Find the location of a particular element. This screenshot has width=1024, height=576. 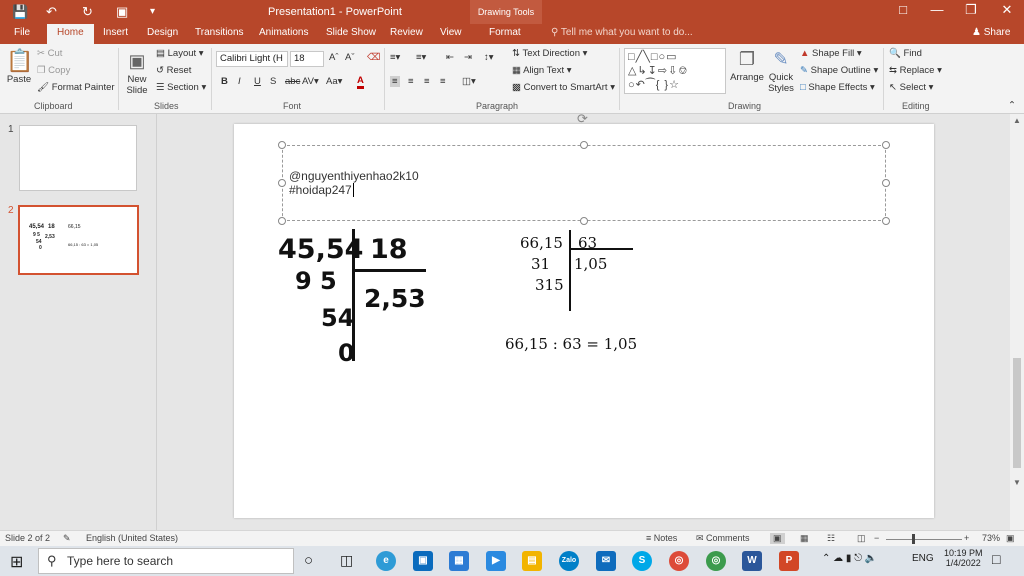

shape-fill-button: ▲ Shape Fill ▾ is located at coordinates (831, 53).